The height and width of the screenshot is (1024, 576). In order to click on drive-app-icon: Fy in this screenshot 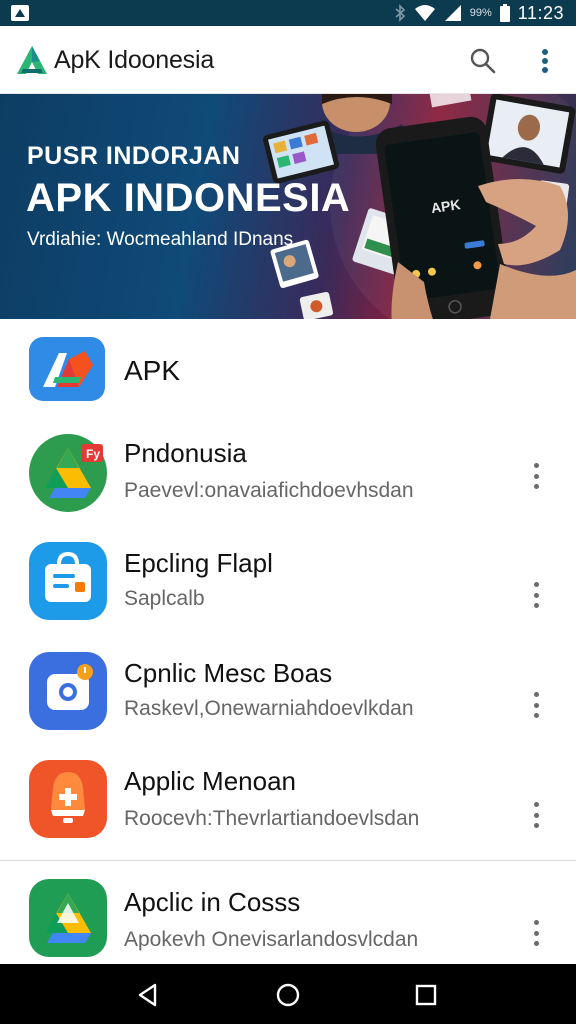, I will do `click(68, 473)`.